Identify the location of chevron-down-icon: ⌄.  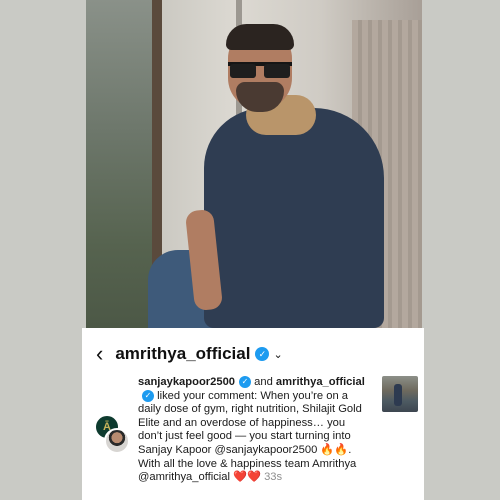
(277, 354).